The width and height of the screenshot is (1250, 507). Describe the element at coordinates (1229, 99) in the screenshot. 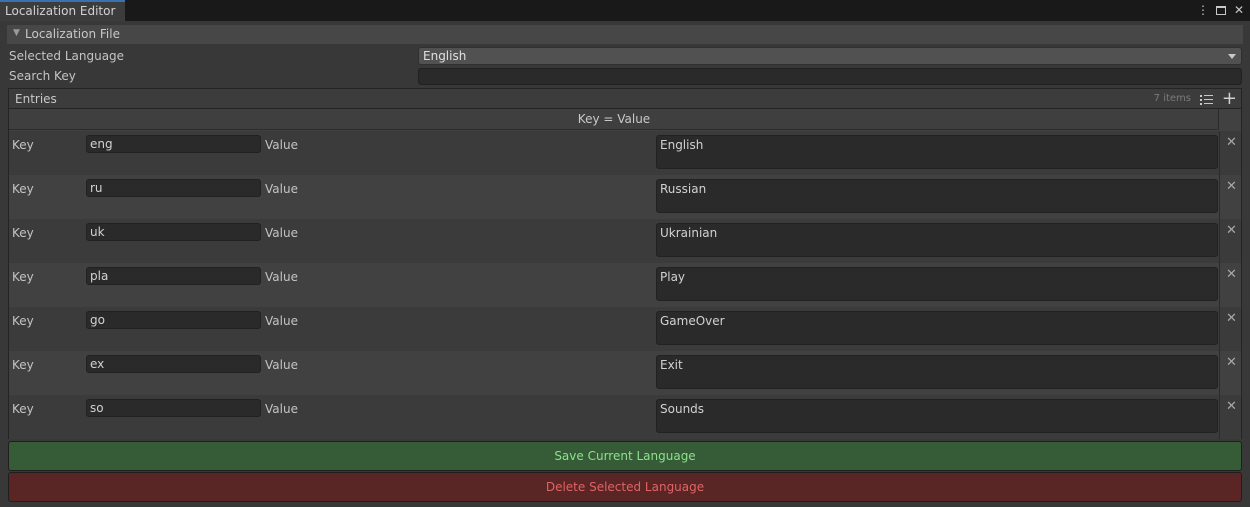

I see `add-entry-icon: +` at that location.